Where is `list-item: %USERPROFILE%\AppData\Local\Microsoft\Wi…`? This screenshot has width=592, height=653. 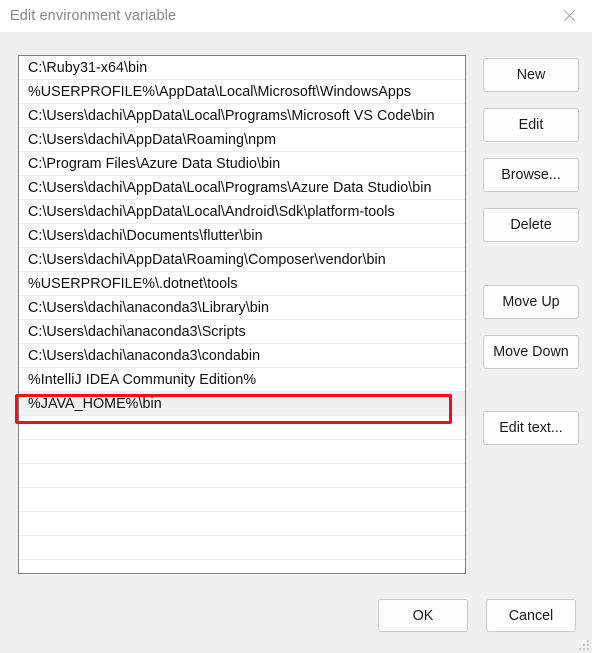
list-item: %USERPROFILE%\AppData\Local\Microsoft\Wi… is located at coordinates (242, 92).